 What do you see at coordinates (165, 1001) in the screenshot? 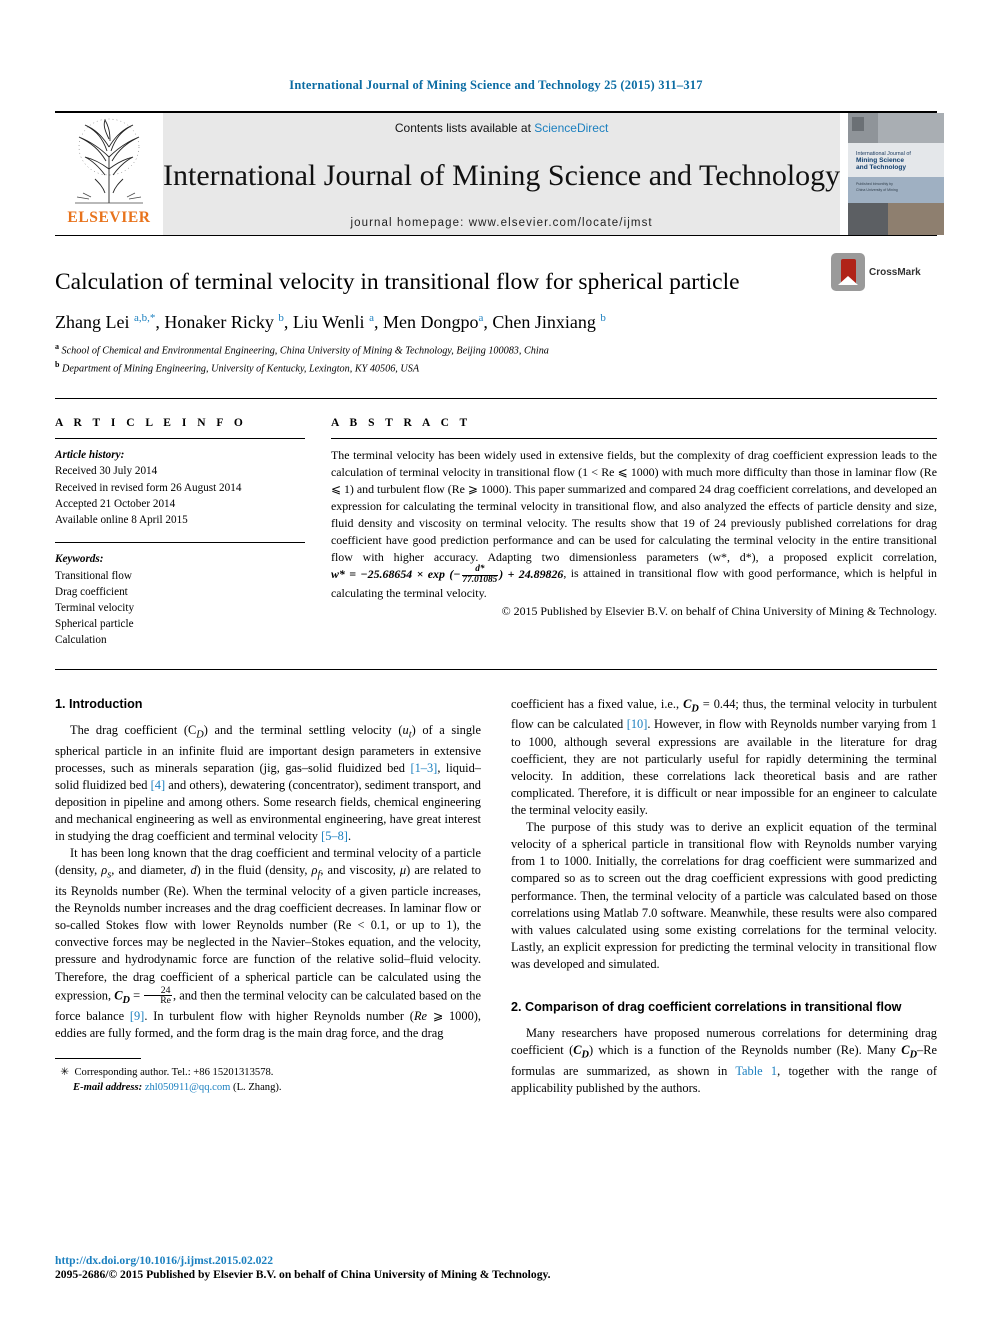
I see `stokes-denominator: Re` at bounding box center [165, 1001].